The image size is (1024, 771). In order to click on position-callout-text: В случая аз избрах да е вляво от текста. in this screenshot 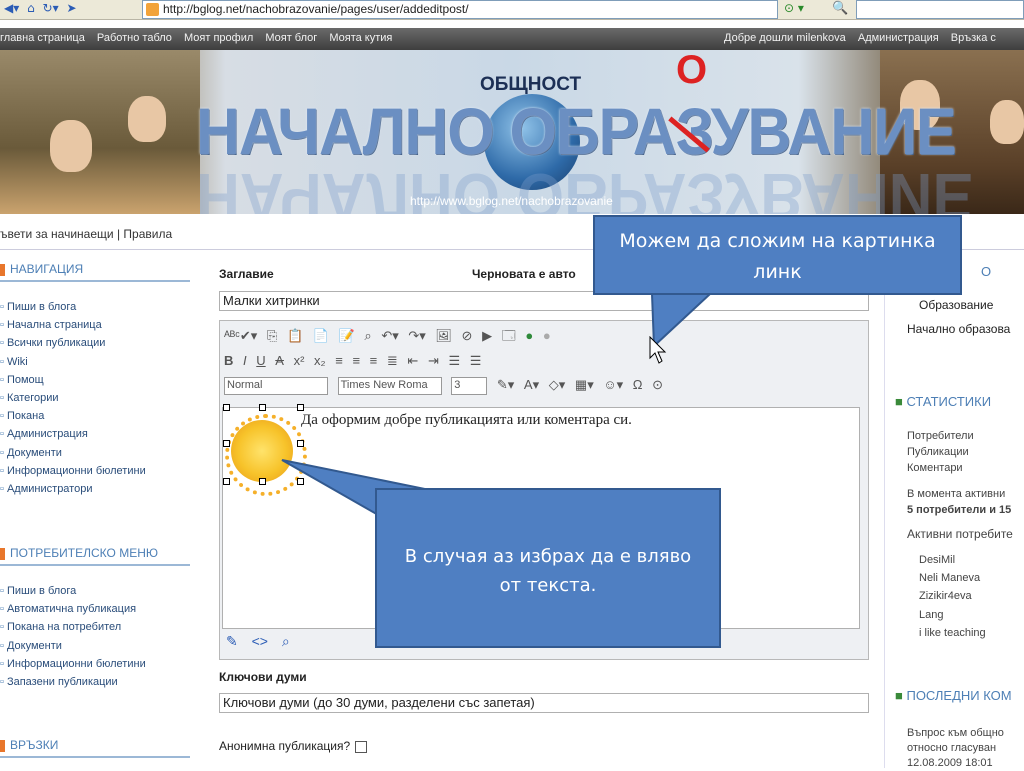, I will do `click(548, 571)`.